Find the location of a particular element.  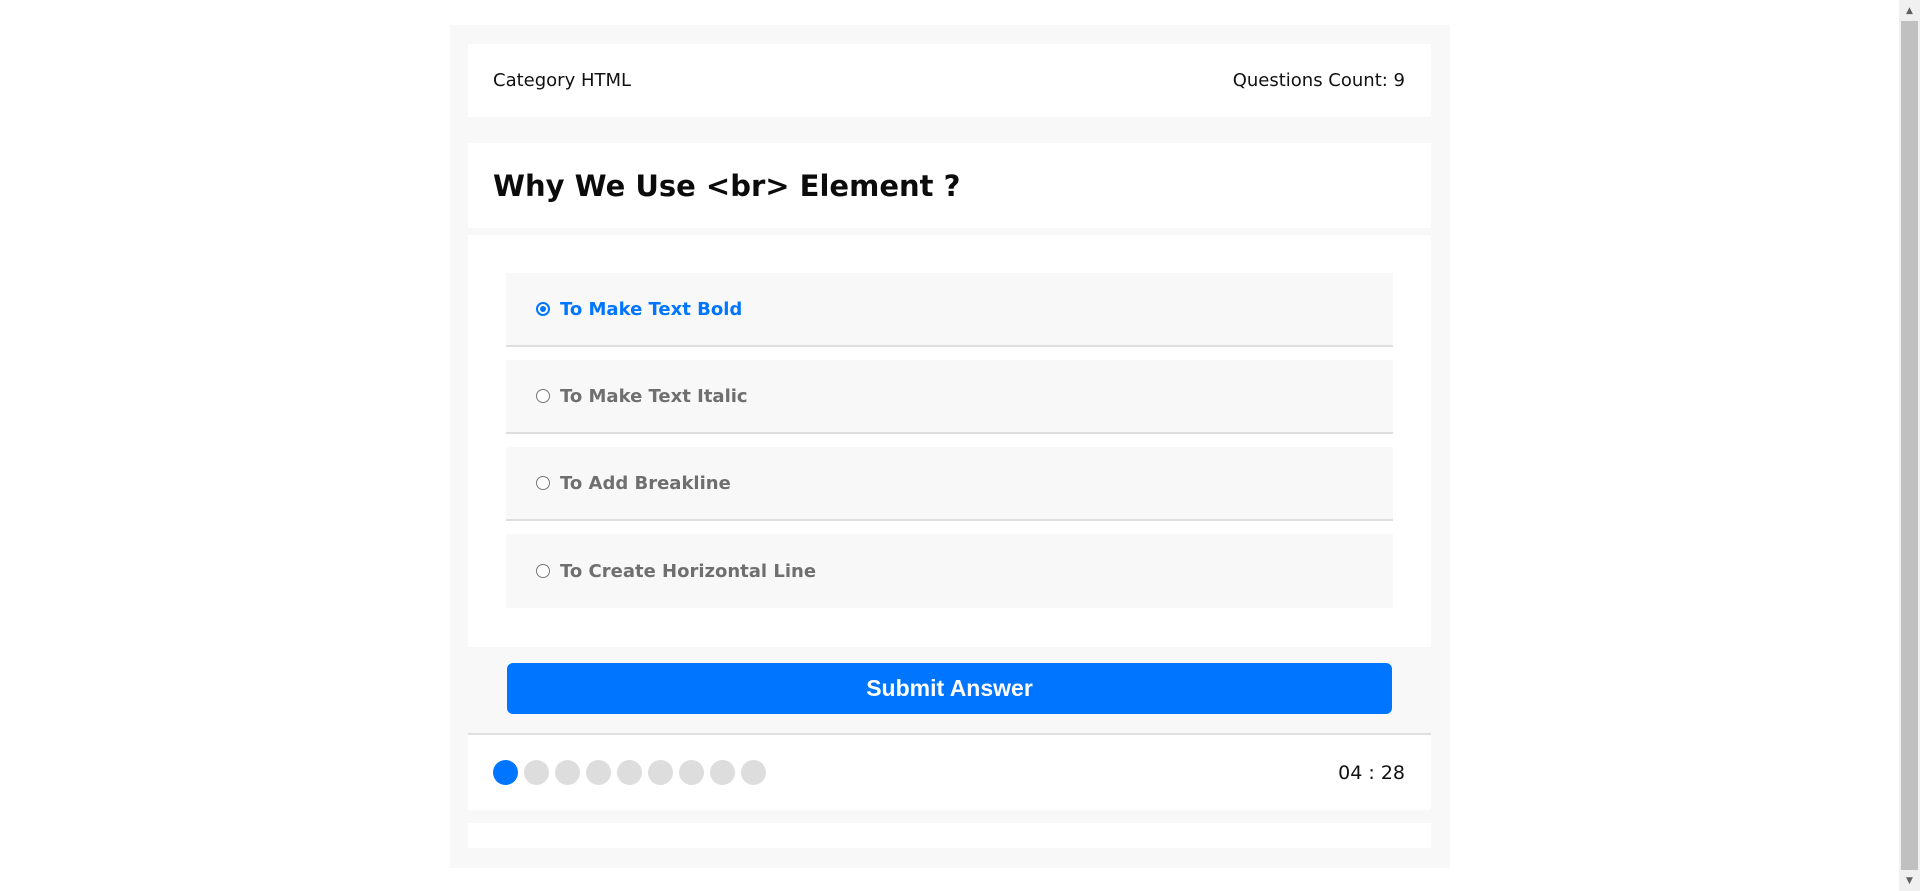

question-title: Why We Use <br> Element ? is located at coordinates (727, 185).